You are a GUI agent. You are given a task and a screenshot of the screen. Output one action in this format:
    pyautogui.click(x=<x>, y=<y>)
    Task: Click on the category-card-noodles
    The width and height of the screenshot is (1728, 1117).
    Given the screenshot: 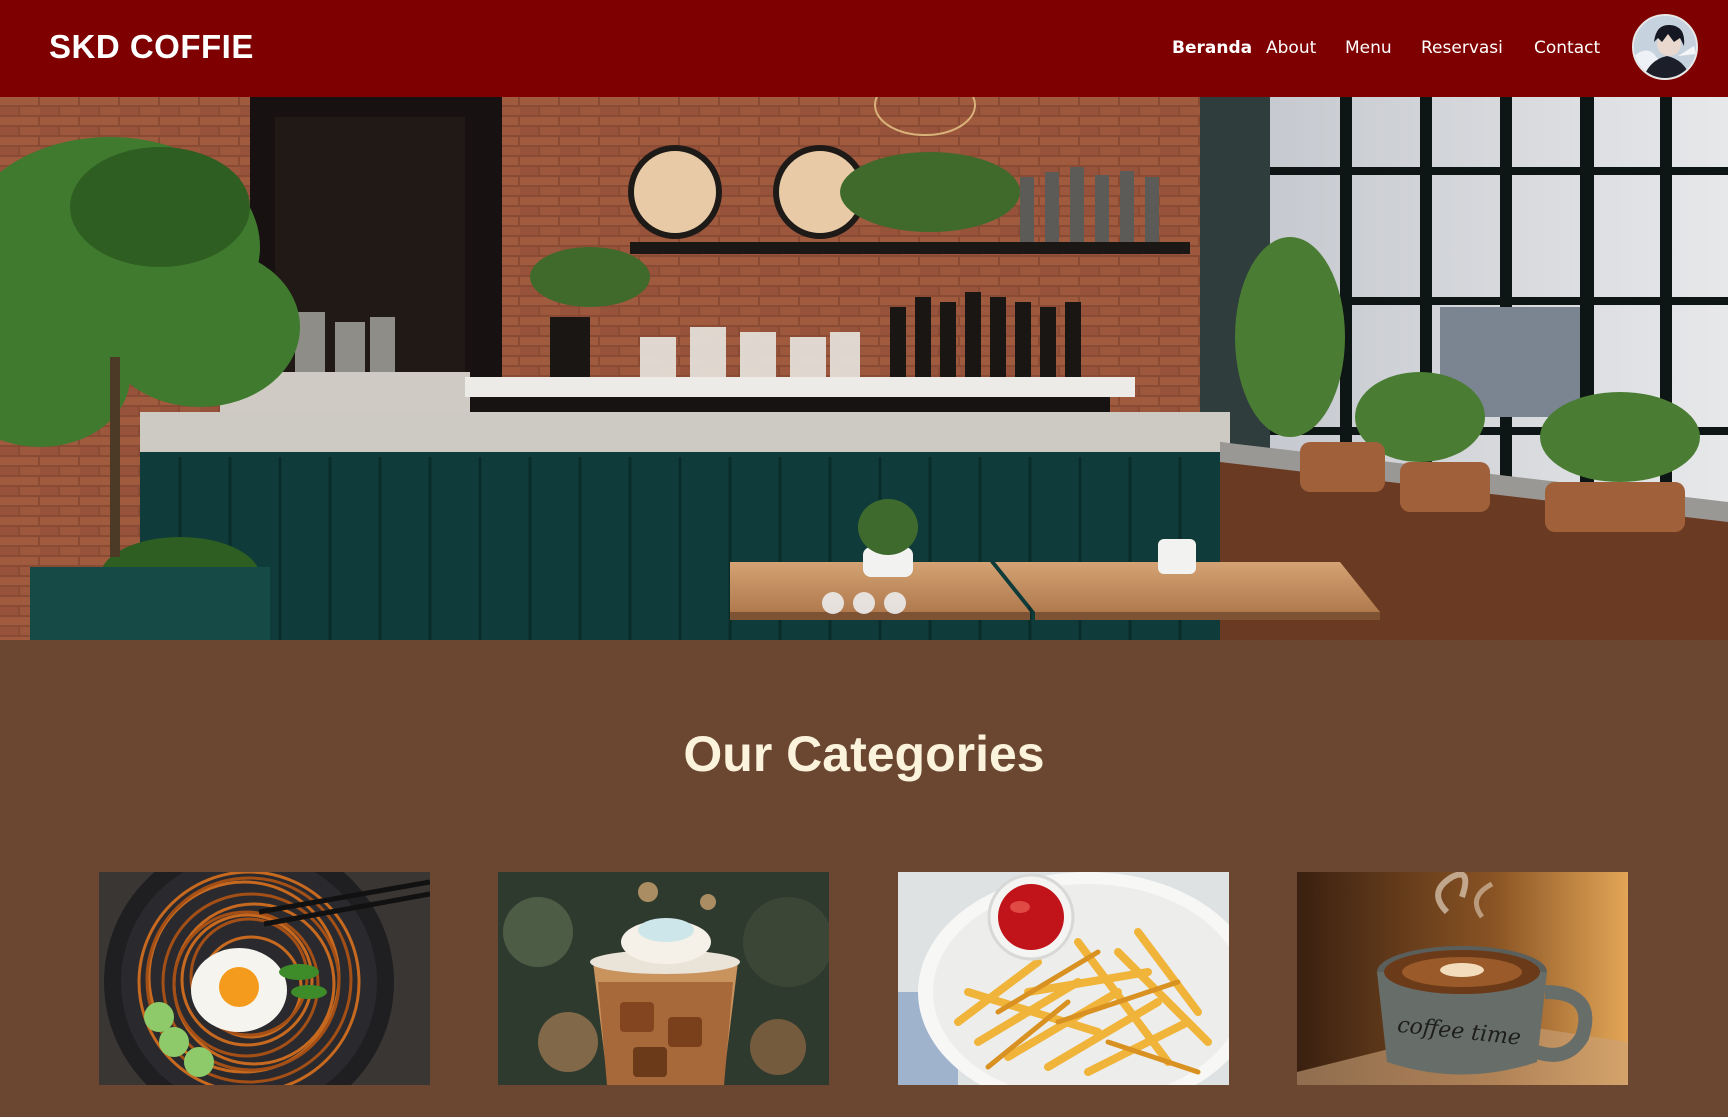 What is the action you would take?
    pyautogui.click(x=264, y=978)
    